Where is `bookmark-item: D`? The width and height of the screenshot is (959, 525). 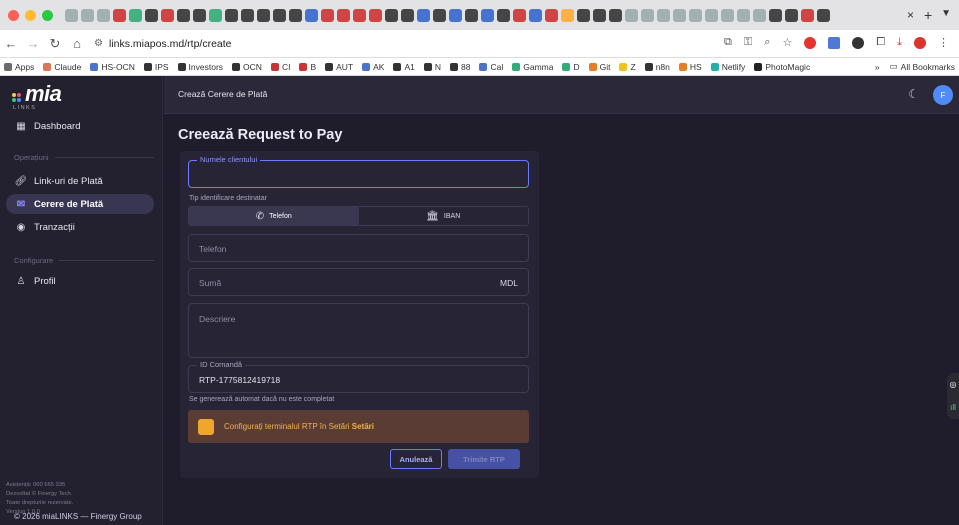 bookmark-item: D is located at coordinates (571, 67).